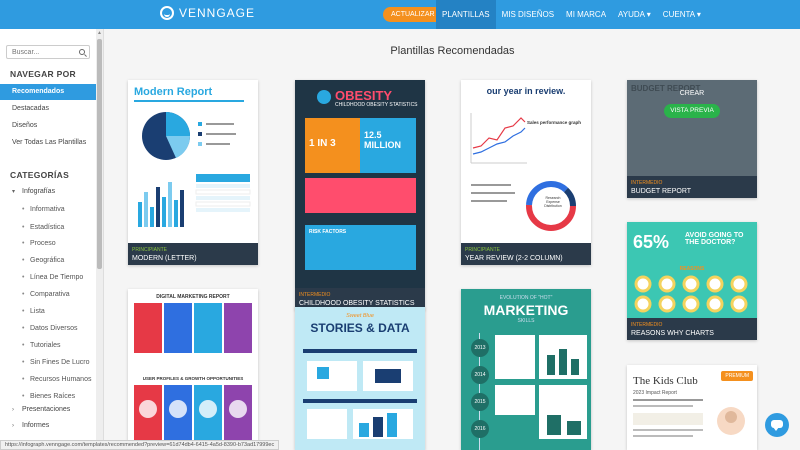  I want to click on subcategory-label: Geográfica, so click(47, 260).